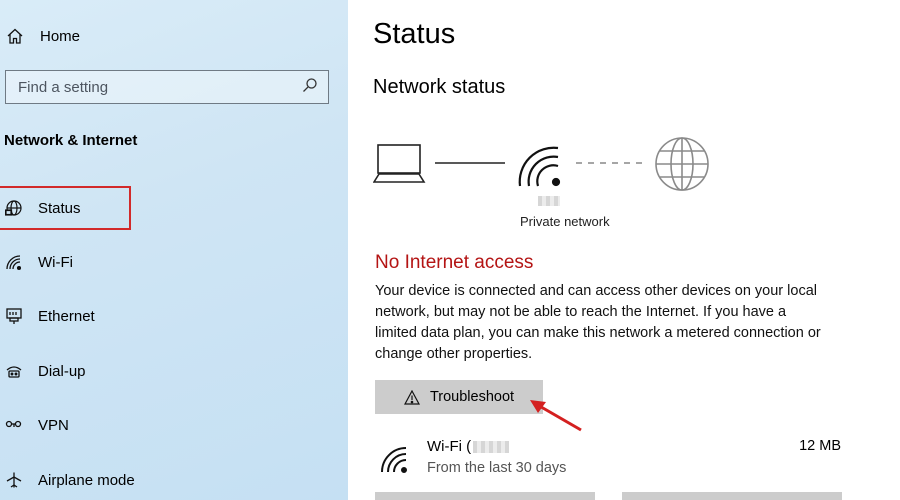 This screenshot has width=900, height=500. What do you see at coordinates (14, 371) in the screenshot?
I see `dial-up-icon` at bounding box center [14, 371].